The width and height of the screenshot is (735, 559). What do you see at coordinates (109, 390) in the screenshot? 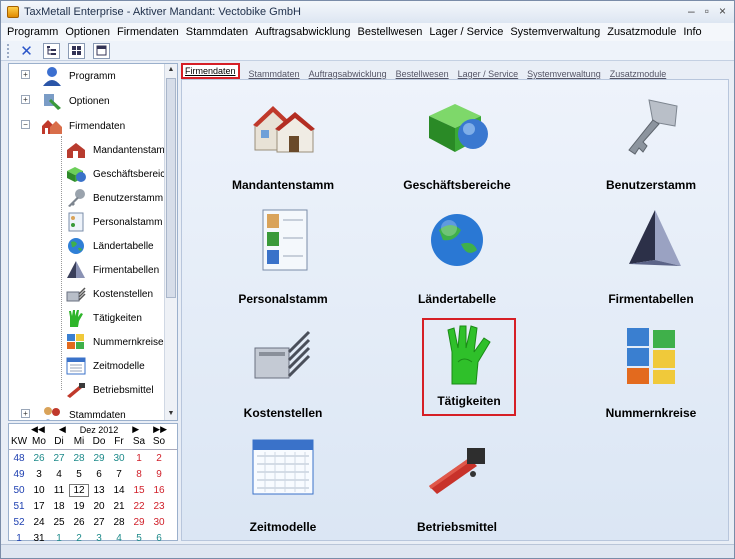
I see `tree-item-betriebsmittel: Betriebsmittel` at bounding box center [109, 390].